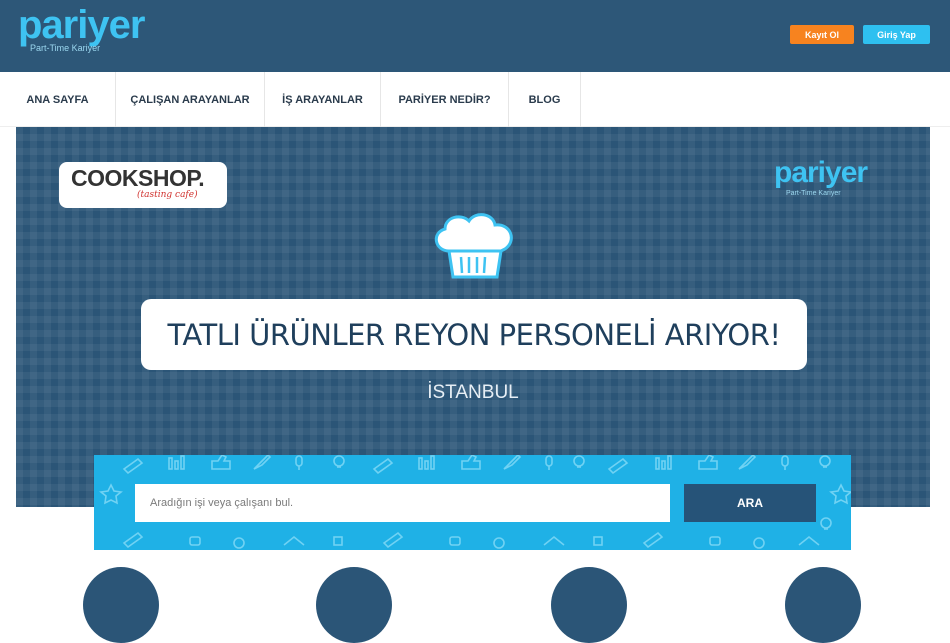 This screenshot has height=643, width=950. I want to click on nav-item-home: ANA SAYFA, so click(58, 99).